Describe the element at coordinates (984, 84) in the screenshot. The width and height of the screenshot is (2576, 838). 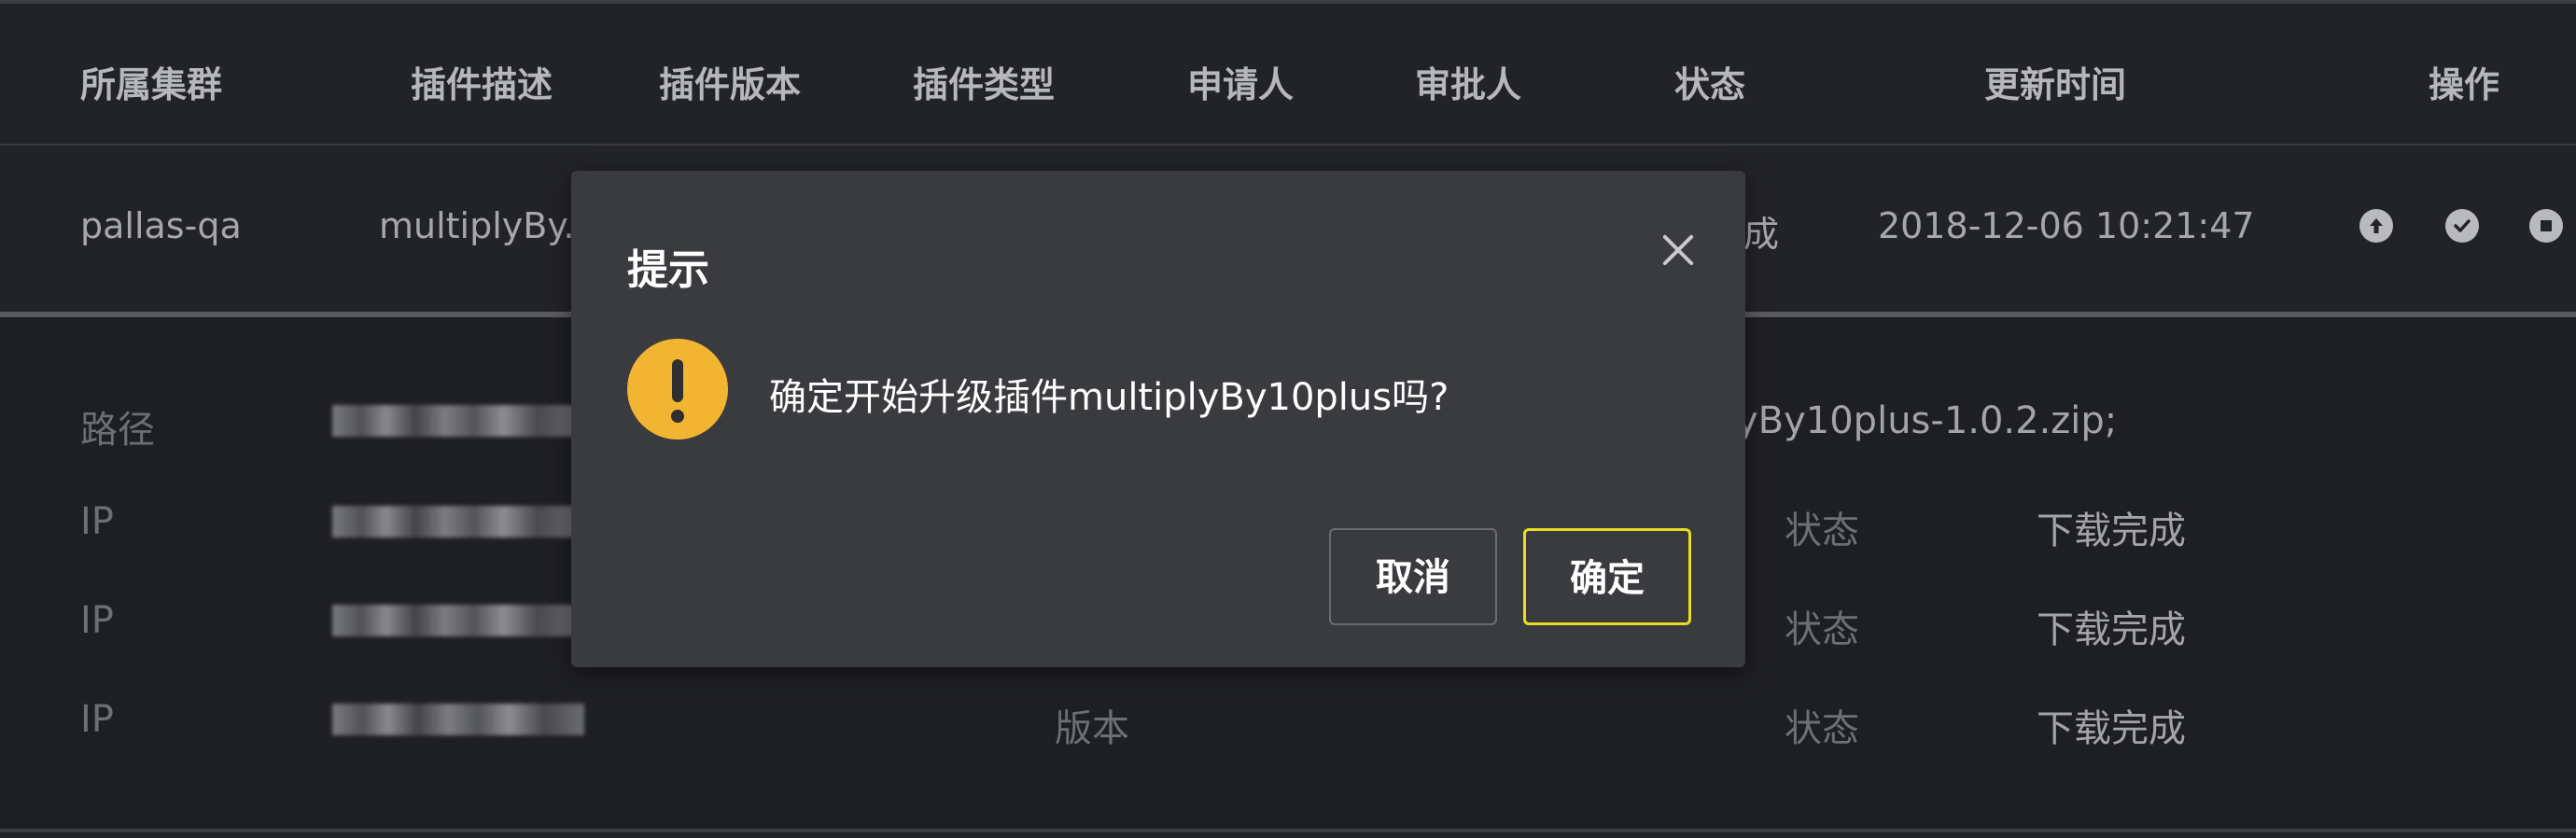
I see `header-type: 插件类型` at that location.